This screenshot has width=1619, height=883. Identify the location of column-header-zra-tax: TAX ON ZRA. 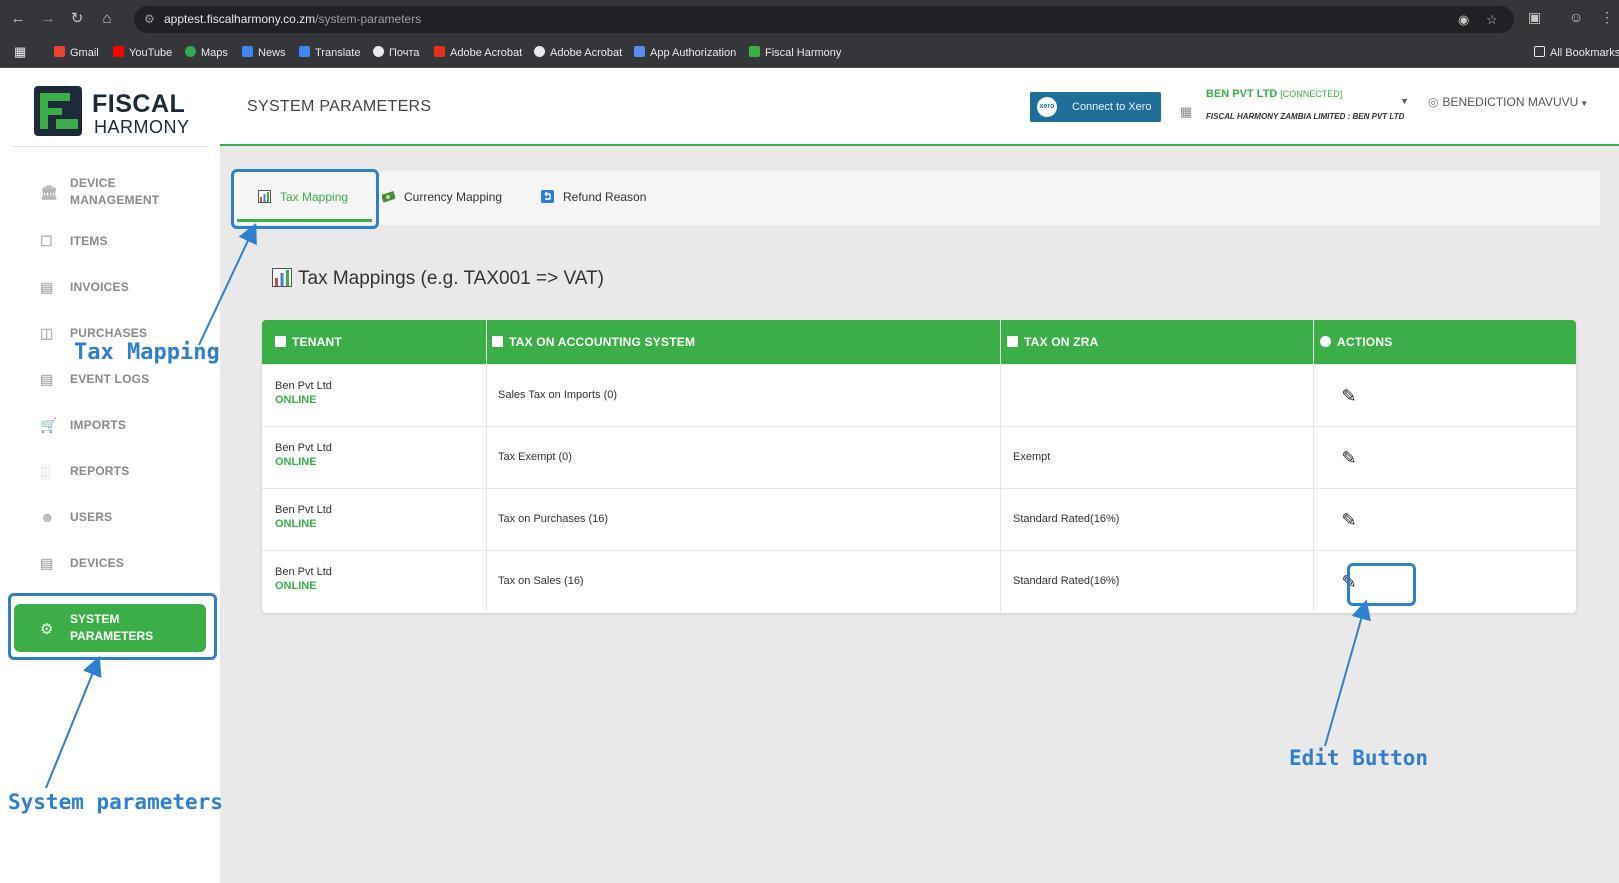
(1052, 342).